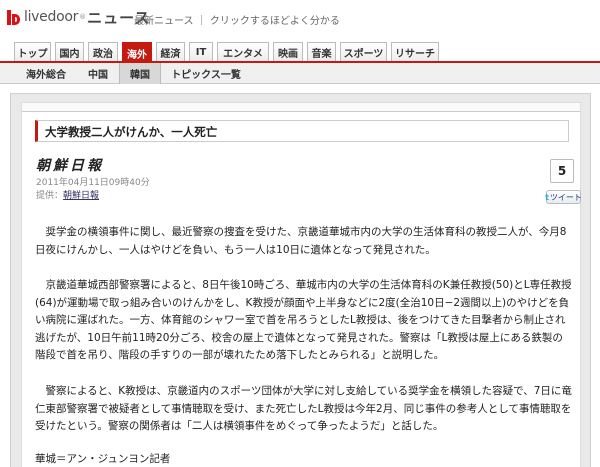  Describe the element at coordinates (363, 51) in the screenshot. I see `tab-sports: スポーツ` at that location.